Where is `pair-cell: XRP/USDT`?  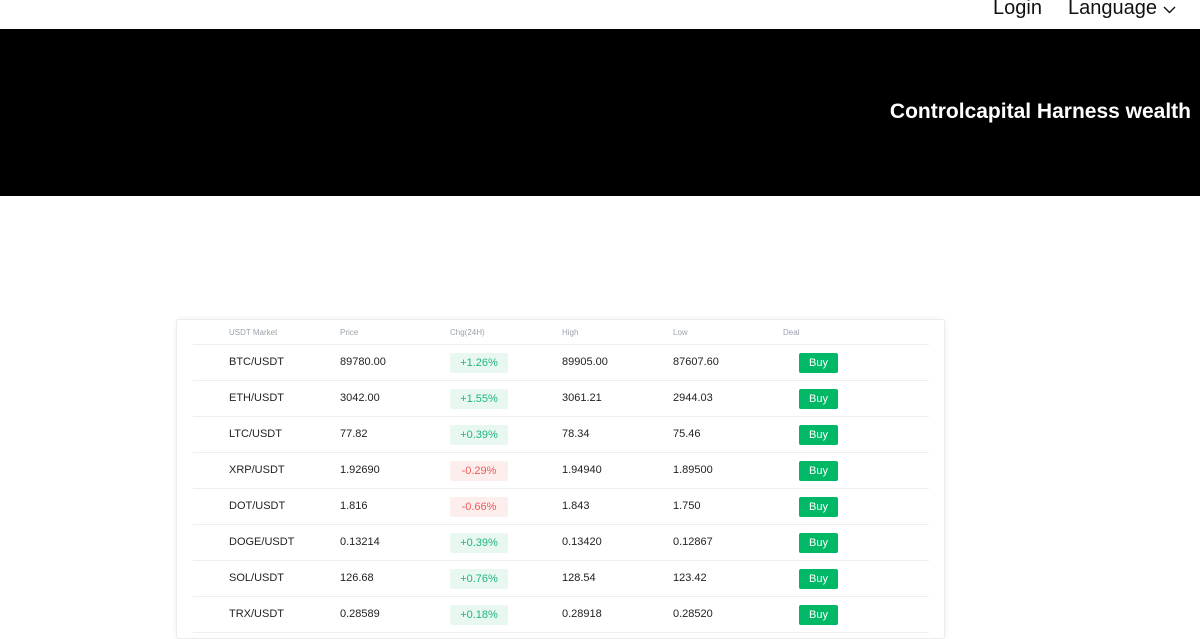
pair-cell: XRP/USDT is located at coordinates (257, 470).